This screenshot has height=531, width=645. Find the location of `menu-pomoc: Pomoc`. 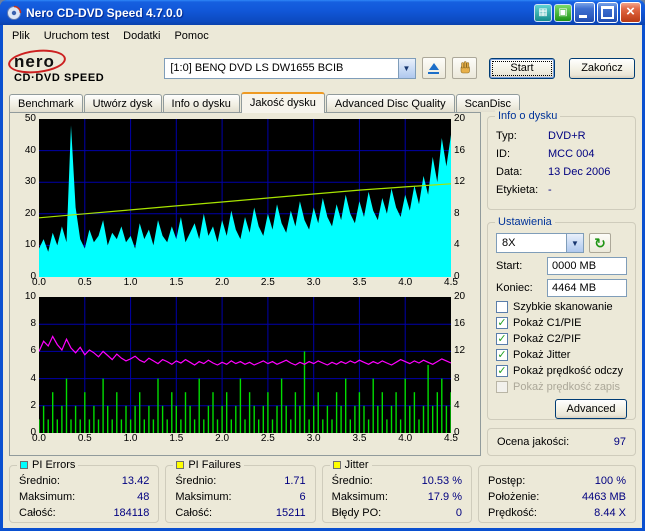

menu-pomoc: Pomoc is located at coordinates (191, 36).